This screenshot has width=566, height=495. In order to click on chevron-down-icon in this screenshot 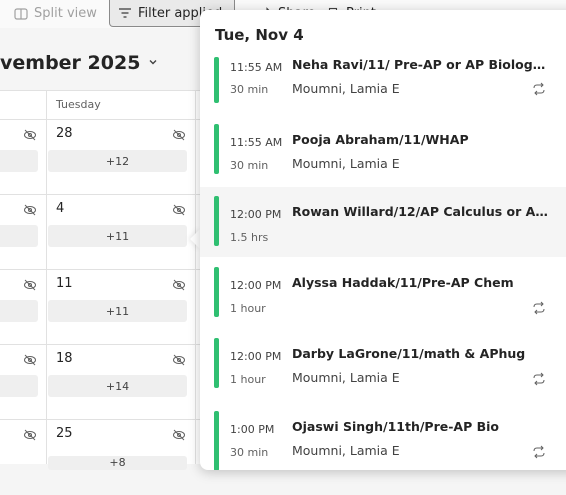, I will do `click(153, 63)`.